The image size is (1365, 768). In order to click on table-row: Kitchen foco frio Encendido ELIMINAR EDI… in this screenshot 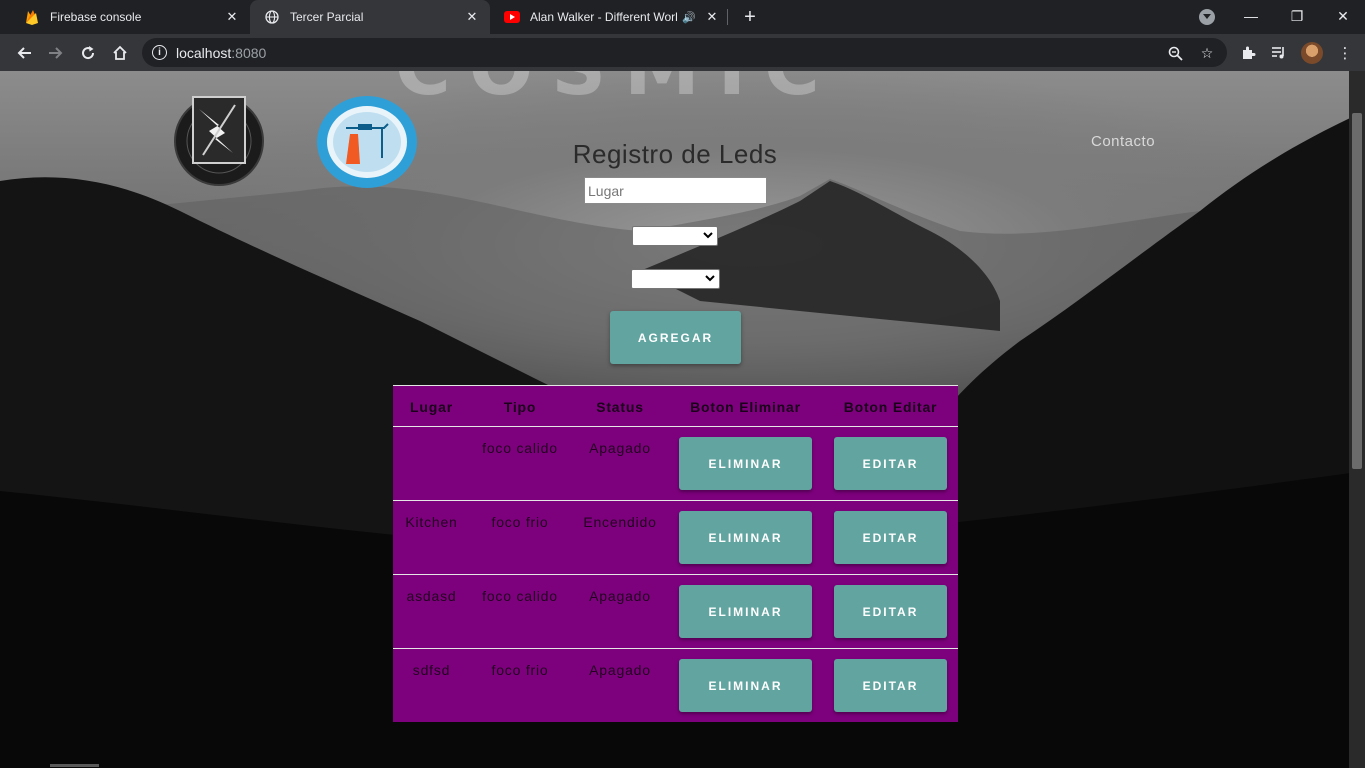, I will do `click(675, 538)`.